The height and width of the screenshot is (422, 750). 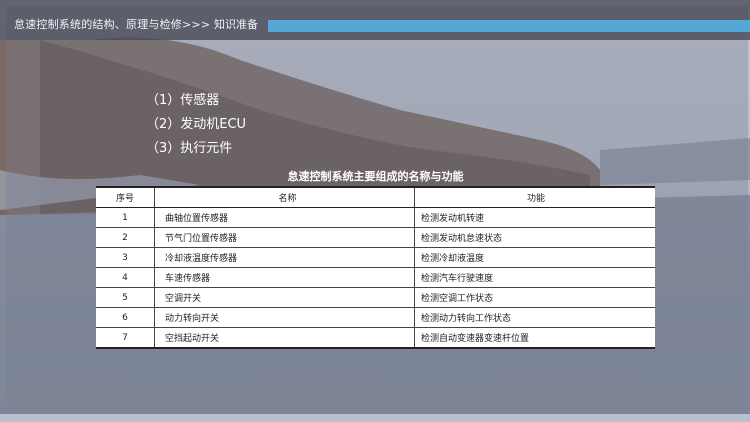 I want to click on cell-name: 车速传感器, so click(x=284, y=277).